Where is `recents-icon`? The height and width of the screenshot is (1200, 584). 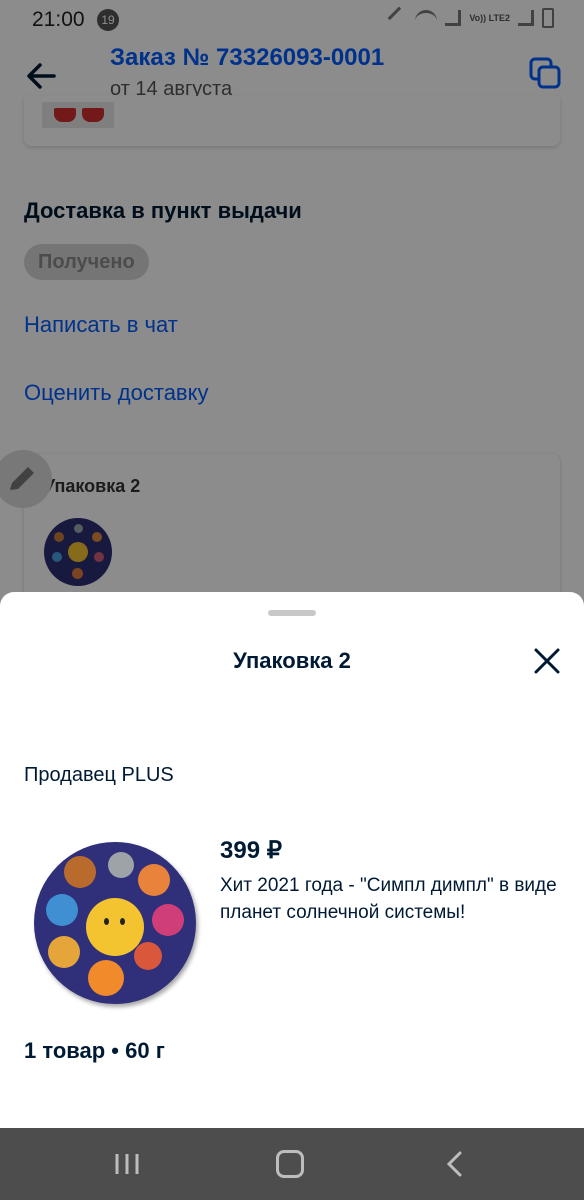 recents-icon is located at coordinates (127, 1164).